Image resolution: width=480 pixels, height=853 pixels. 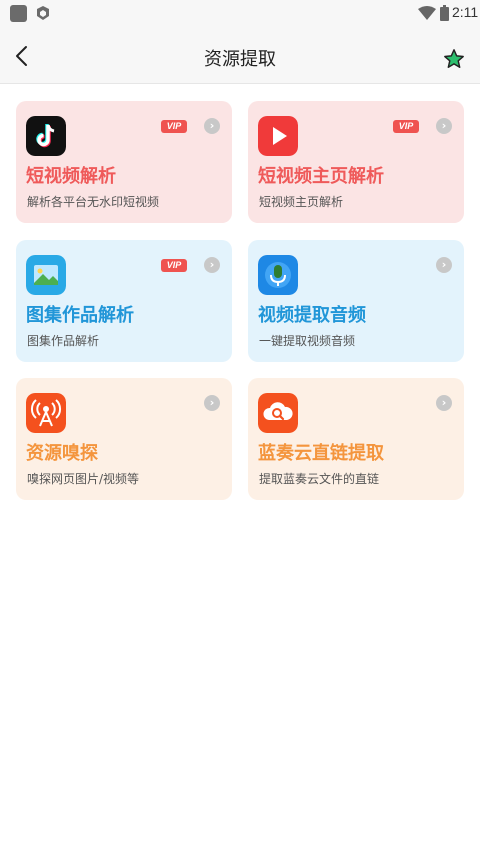 I want to click on card-subtitle: 解析各平台无水印短视频, so click(x=93, y=202).